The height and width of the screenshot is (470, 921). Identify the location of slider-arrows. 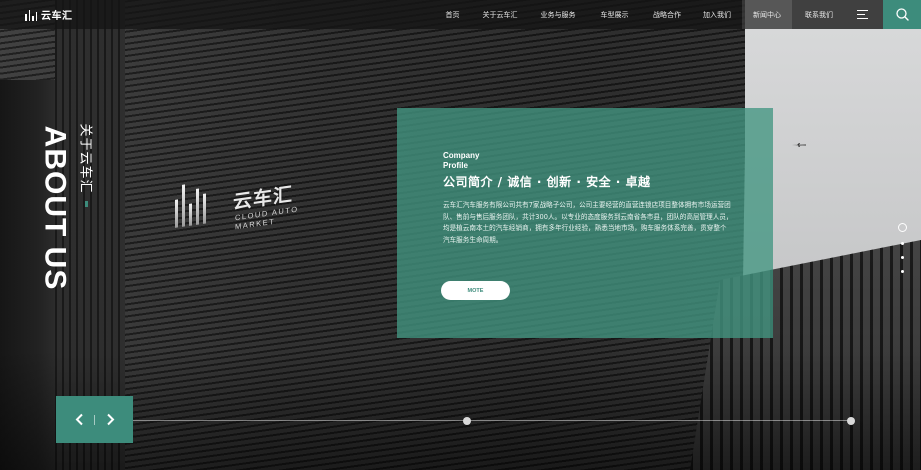
(94, 419).